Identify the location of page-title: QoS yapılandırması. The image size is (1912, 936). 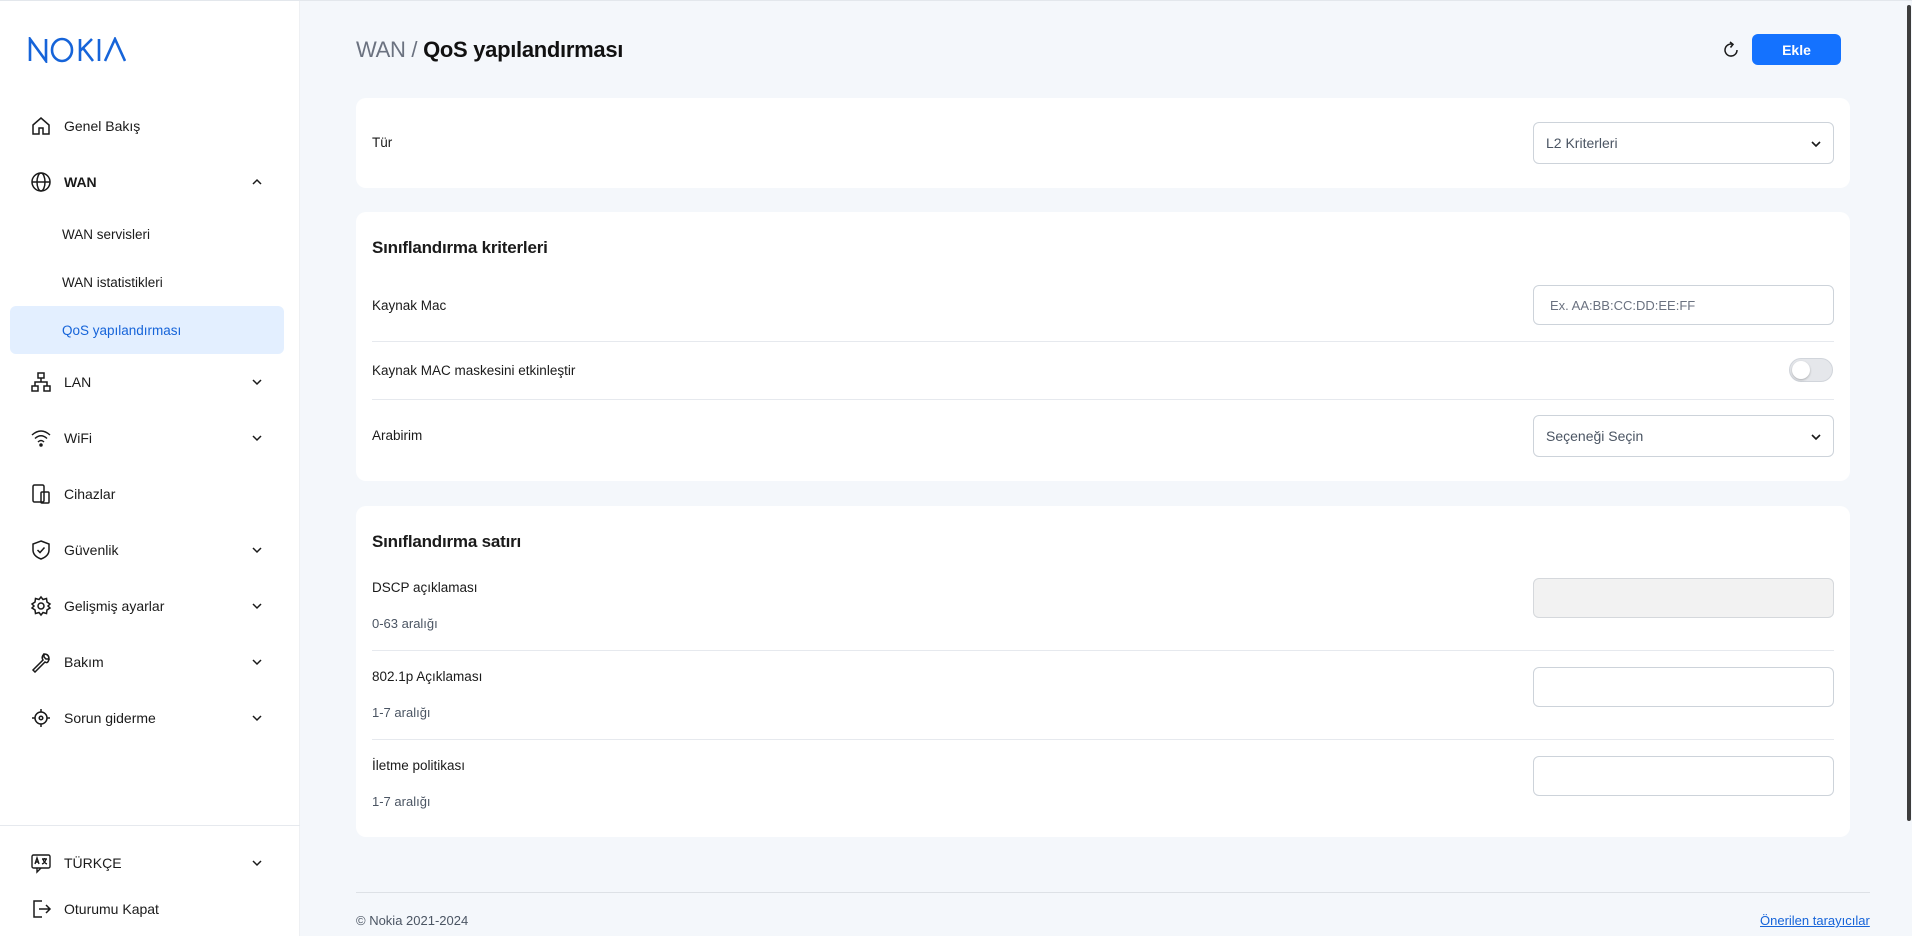
(523, 49).